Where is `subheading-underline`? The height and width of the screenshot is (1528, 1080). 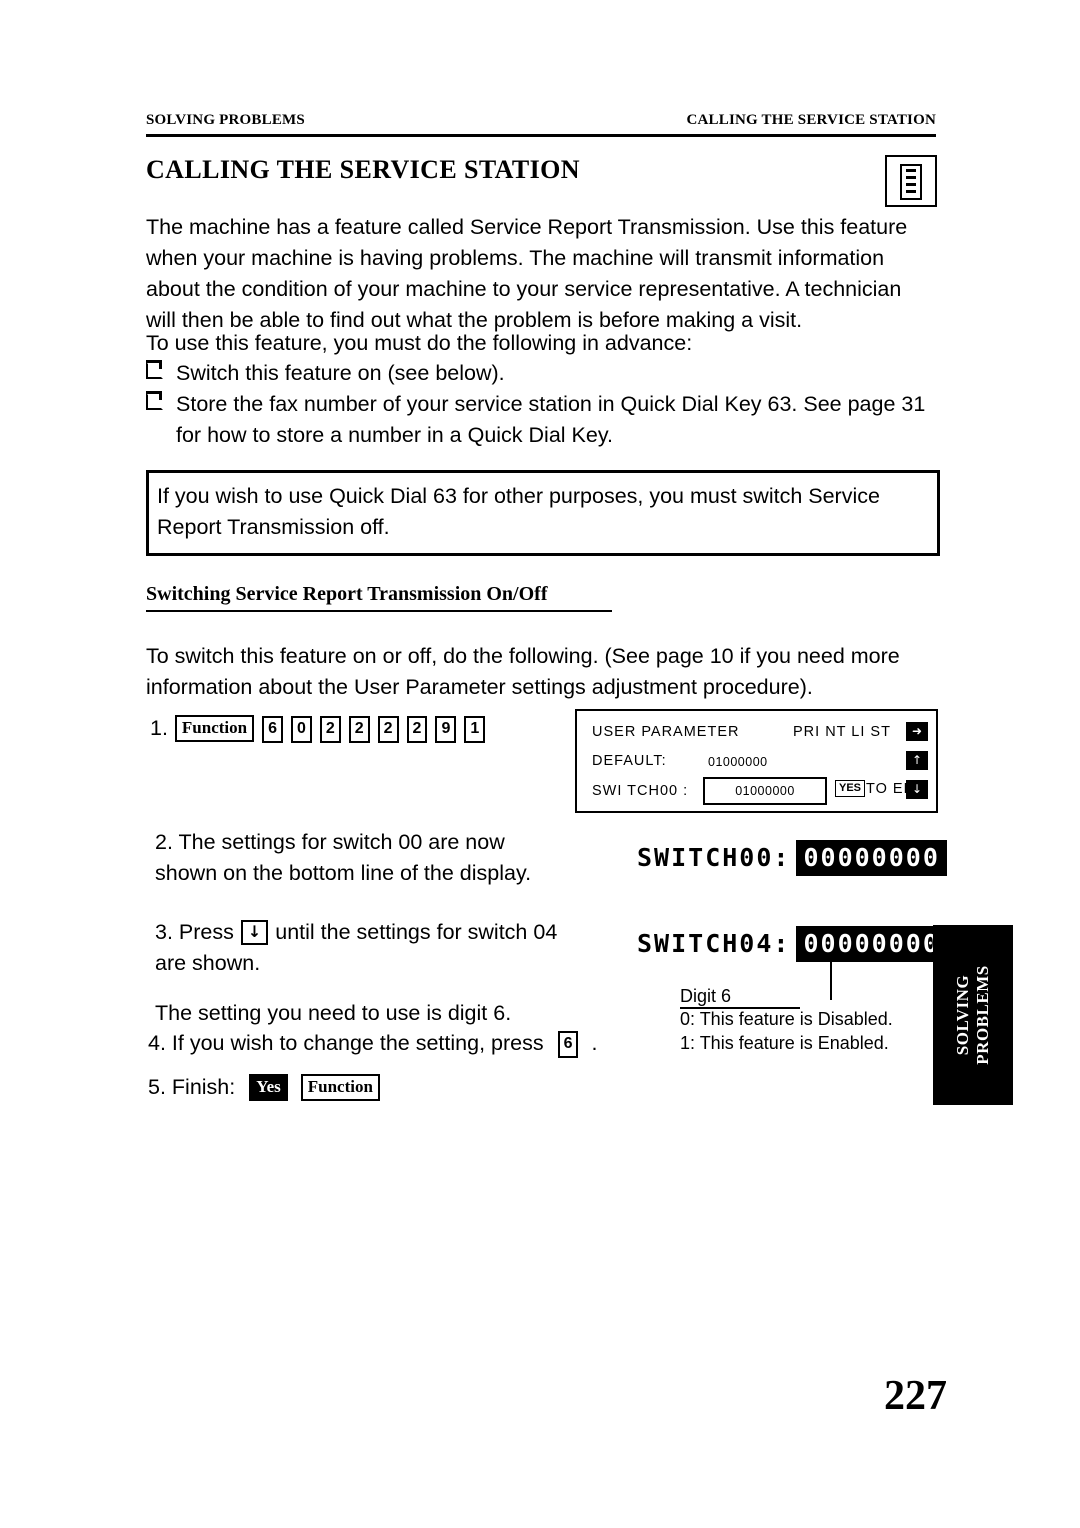
subheading-underline is located at coordinates (379, 611).